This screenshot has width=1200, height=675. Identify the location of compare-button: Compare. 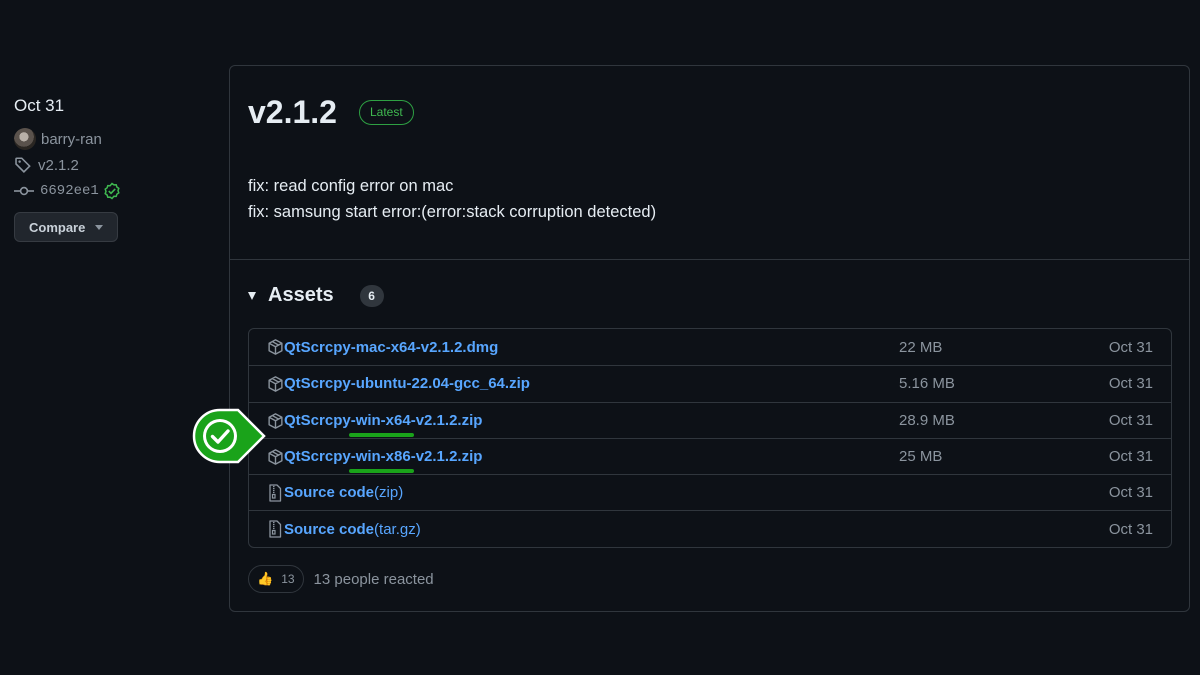
(66, 227).